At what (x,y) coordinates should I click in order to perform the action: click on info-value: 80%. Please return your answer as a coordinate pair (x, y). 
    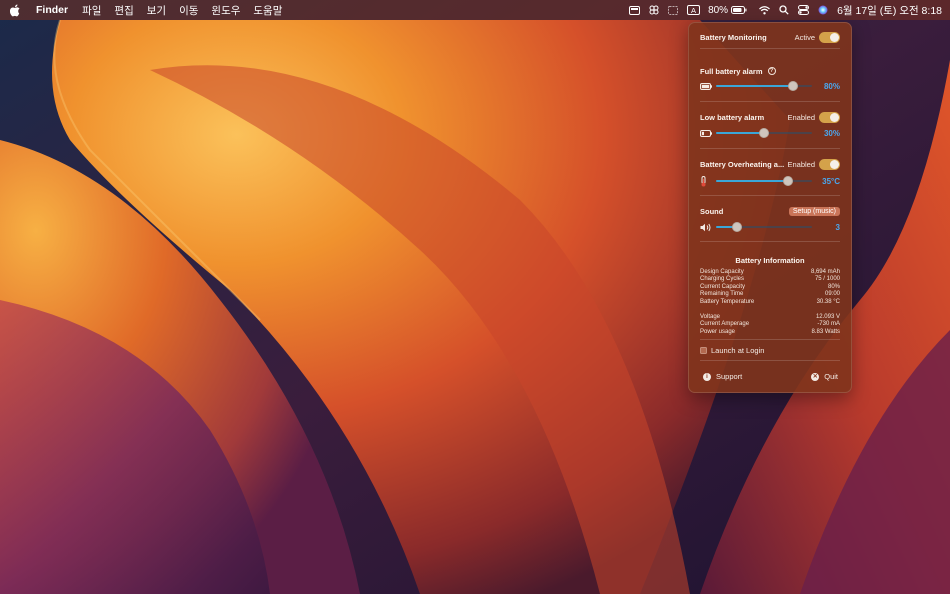
    Looking at the image, I should click on (833, 286).